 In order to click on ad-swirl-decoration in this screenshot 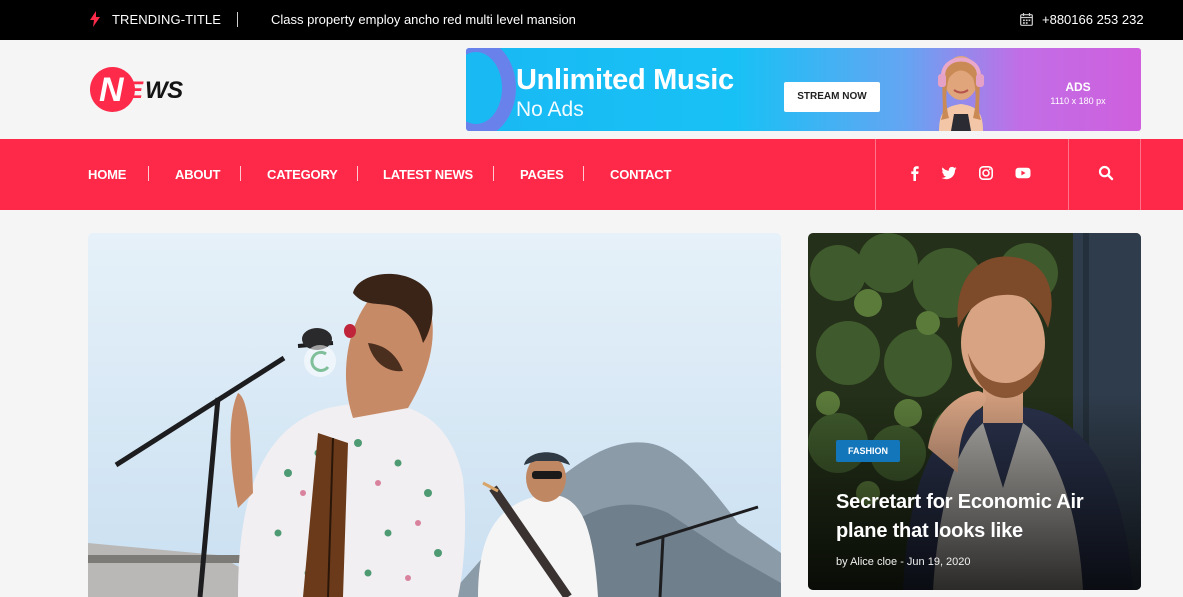, I will do `click(491, 89)`.